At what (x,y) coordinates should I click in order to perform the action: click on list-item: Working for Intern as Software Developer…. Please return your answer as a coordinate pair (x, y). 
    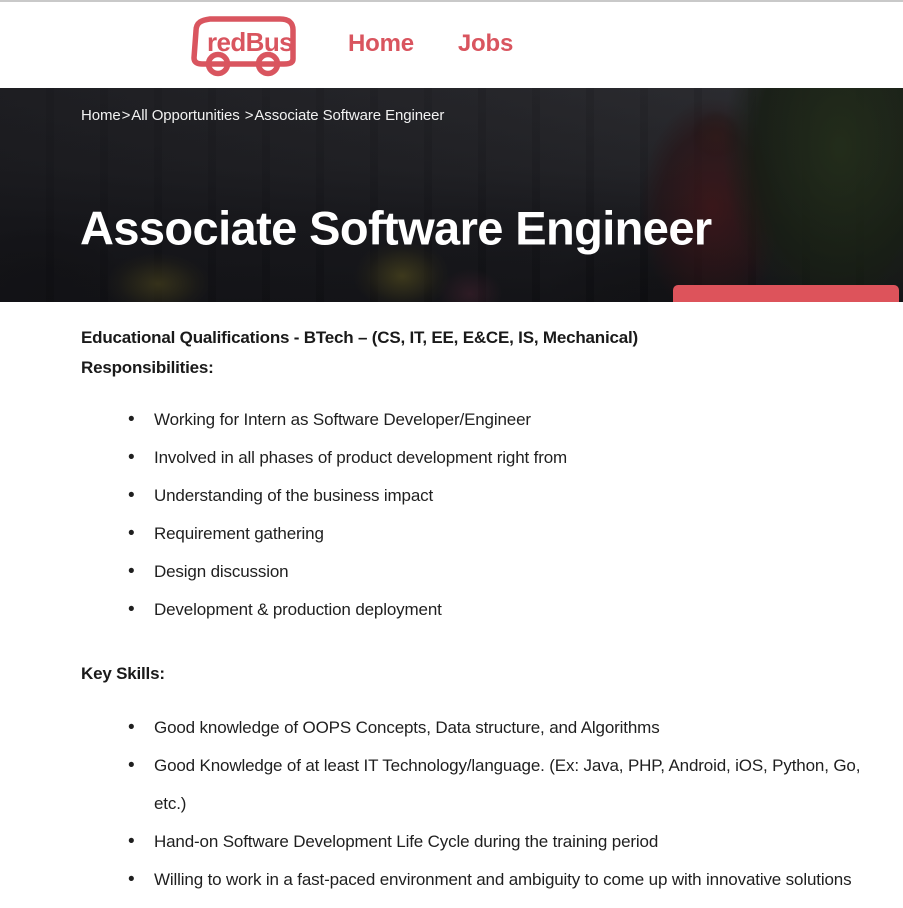
    Looking at the image, I should click on (495, 420).